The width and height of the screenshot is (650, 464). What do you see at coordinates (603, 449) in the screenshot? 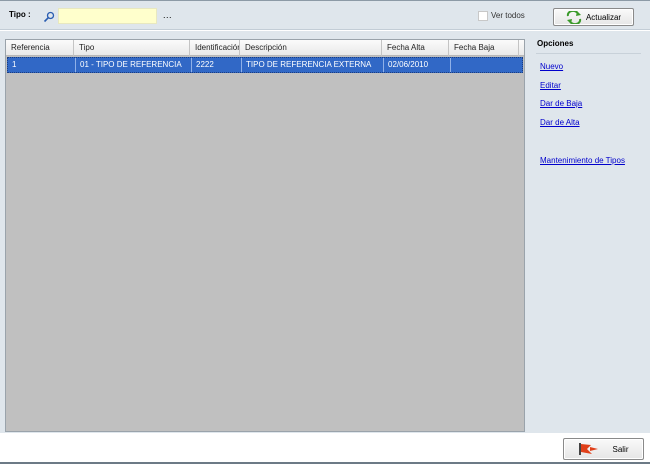
I see `salir-button: Salir` at bounding box center [603, 449].